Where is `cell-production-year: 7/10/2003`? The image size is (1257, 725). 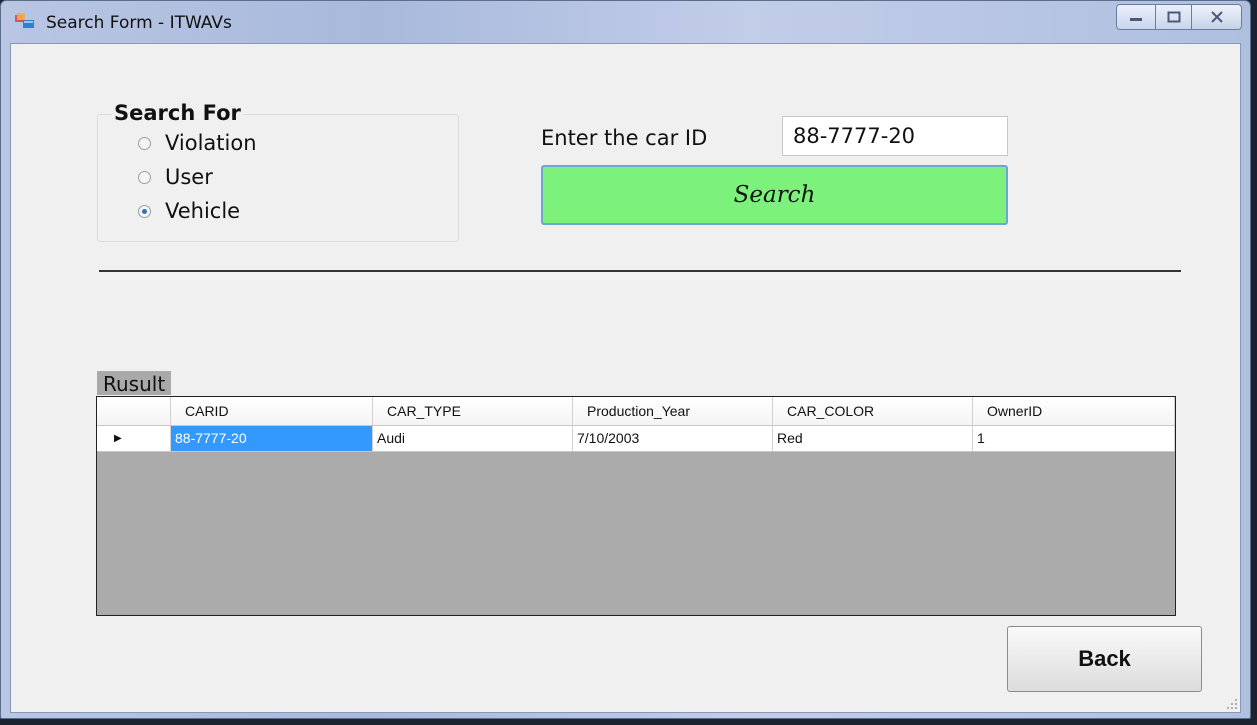
cell-production-year: 7/10/2003 is located at coordinates (673, 438).